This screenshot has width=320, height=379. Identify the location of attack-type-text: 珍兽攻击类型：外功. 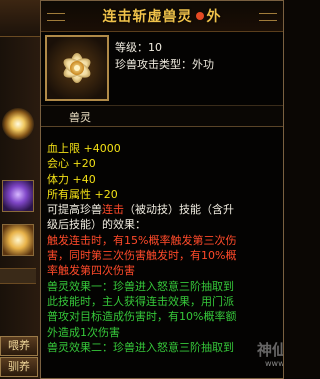
(164, 64).